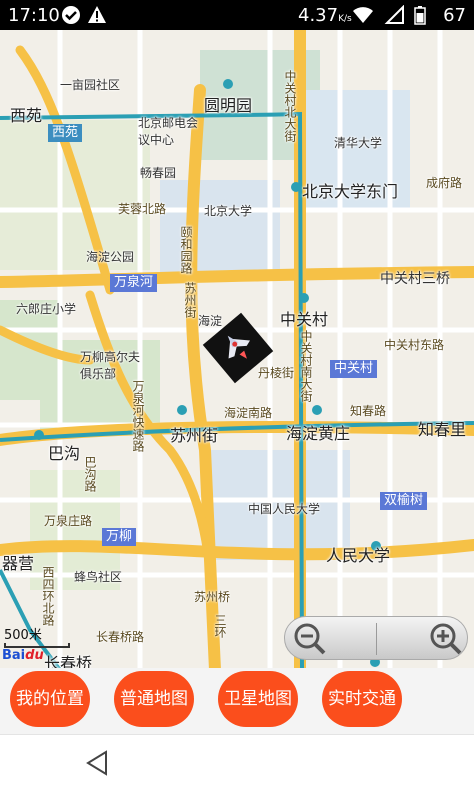 The image size is (474, 790). What do you see at coordinates (362, 699) in the screenshot?
I see `traffic-button: 实时交通` at bounding box center [362, 699].